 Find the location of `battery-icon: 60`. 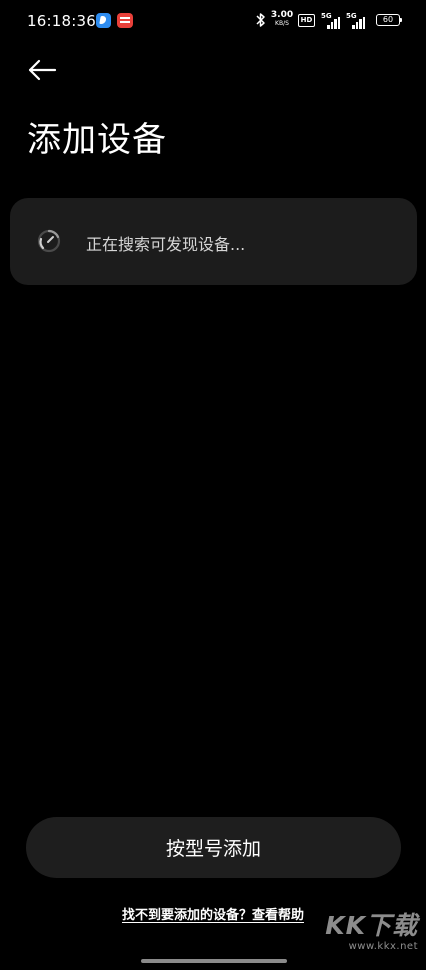

battery-icon: 60 is located at coordinates (389, 20).